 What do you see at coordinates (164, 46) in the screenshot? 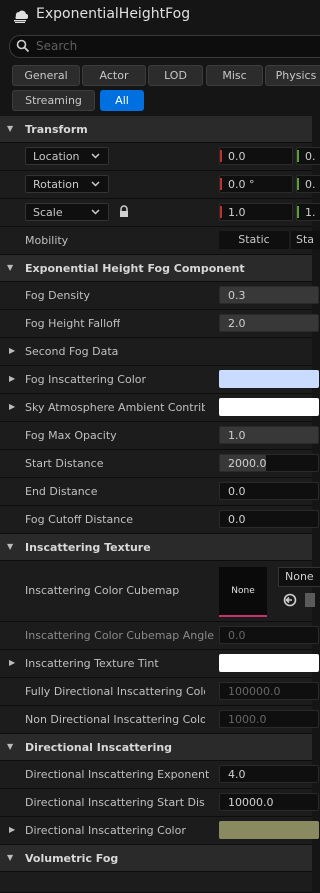
I see `search-input: Search` at bounding box center [164, 46].